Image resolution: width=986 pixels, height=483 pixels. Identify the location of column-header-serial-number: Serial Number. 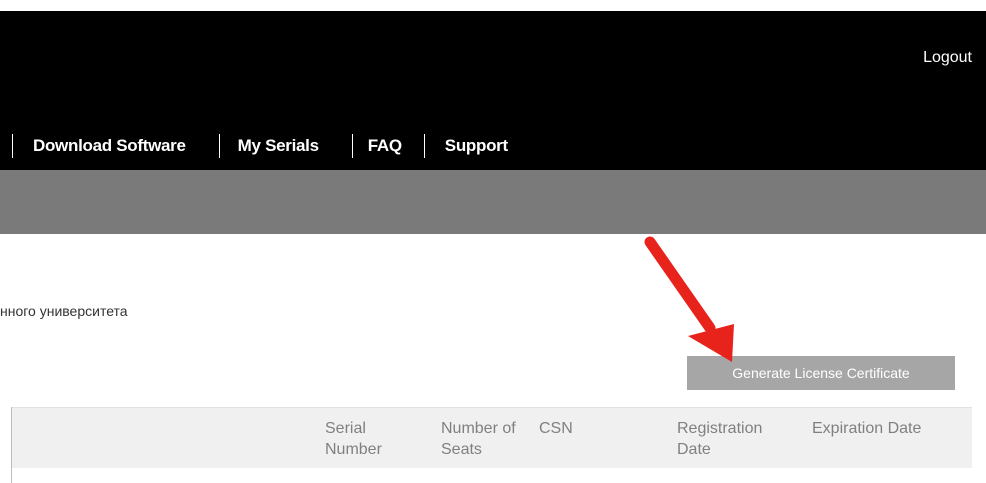
(370, 439).